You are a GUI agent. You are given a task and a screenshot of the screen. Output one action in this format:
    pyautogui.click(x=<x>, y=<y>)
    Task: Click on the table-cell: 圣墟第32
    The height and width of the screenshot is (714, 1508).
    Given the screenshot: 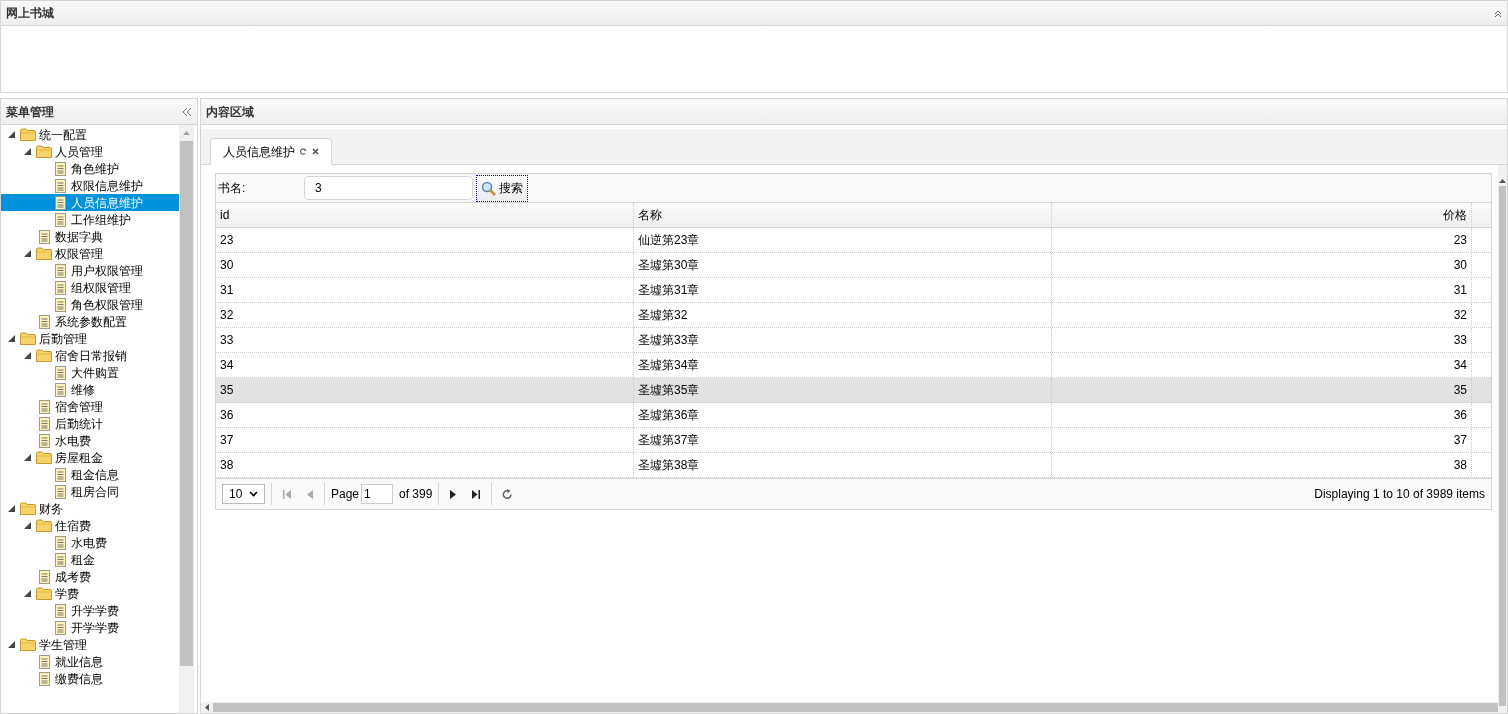 What is the action you would take?
    pyautogui.click(x=843, y=315)
    